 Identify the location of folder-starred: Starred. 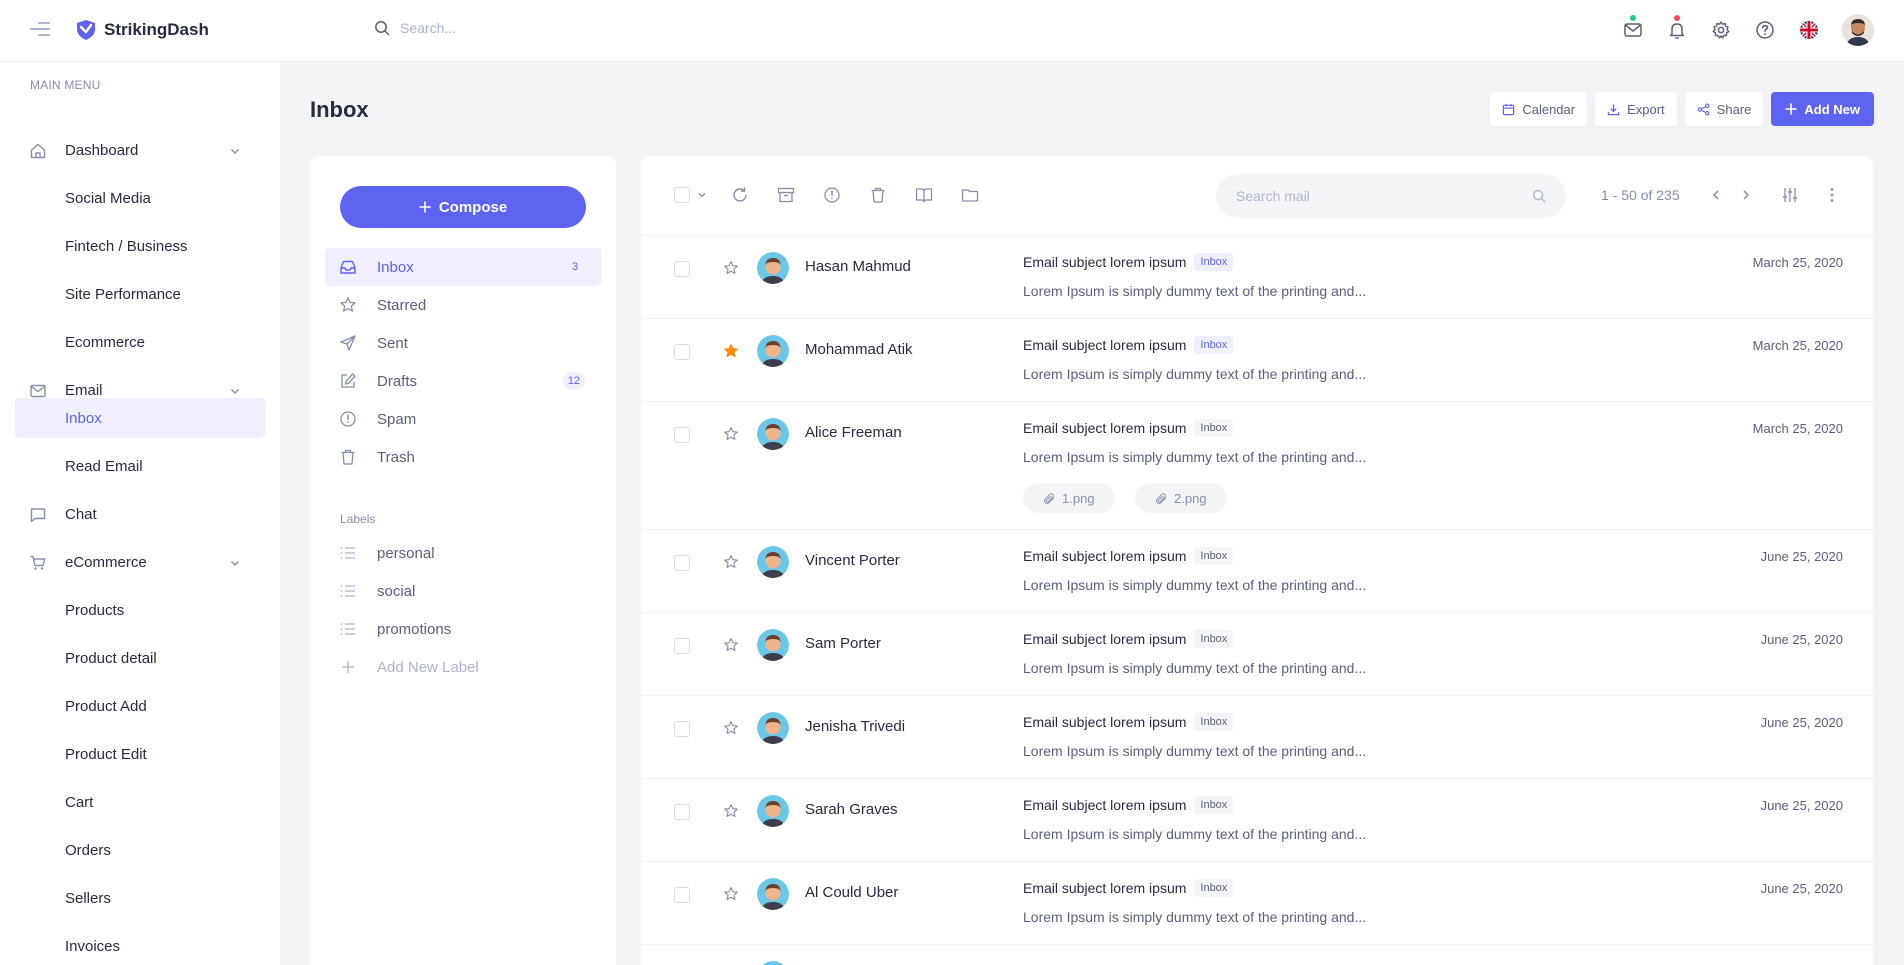
(463, 305).